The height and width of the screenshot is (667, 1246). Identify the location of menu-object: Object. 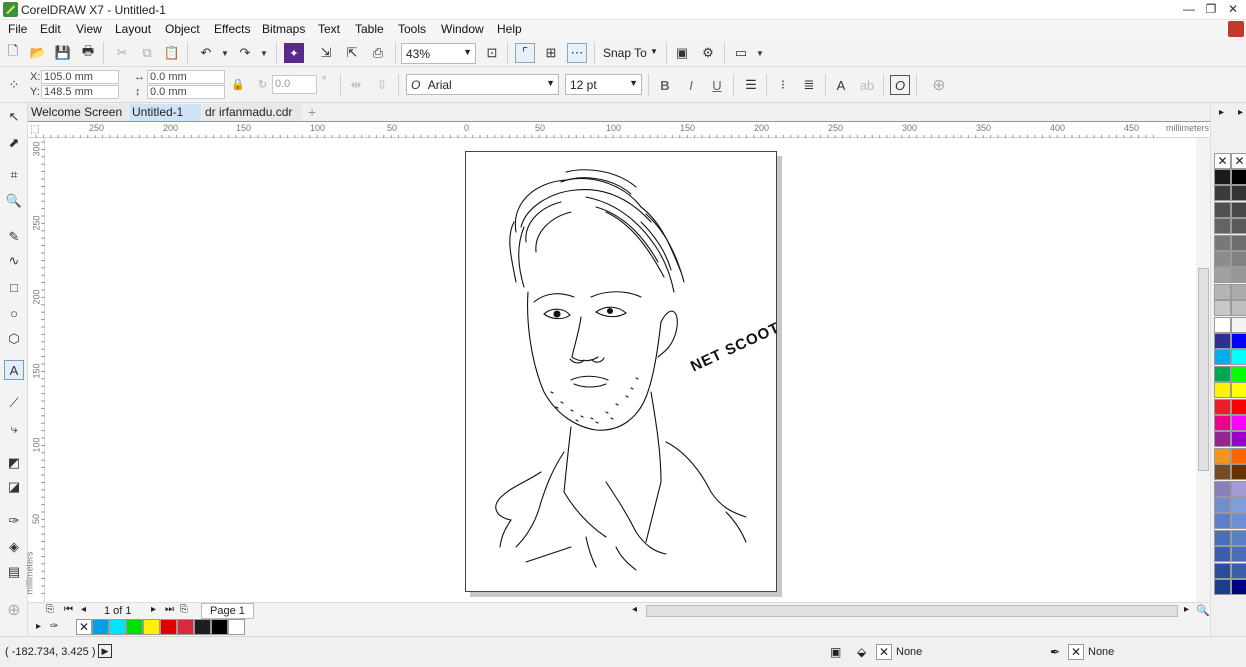
(182, 29).